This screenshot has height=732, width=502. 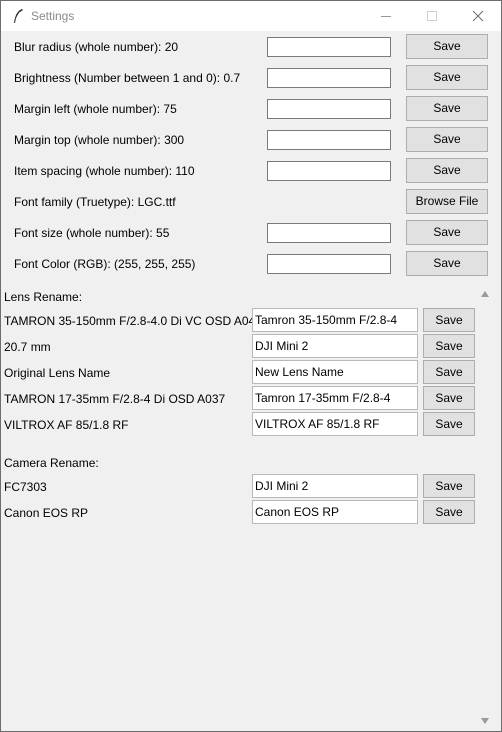 I want to click on lens-original-name: TAMRON 35-150mm F/2.8-4.0 Di VC OSD A043, so click(x=133, y=321).